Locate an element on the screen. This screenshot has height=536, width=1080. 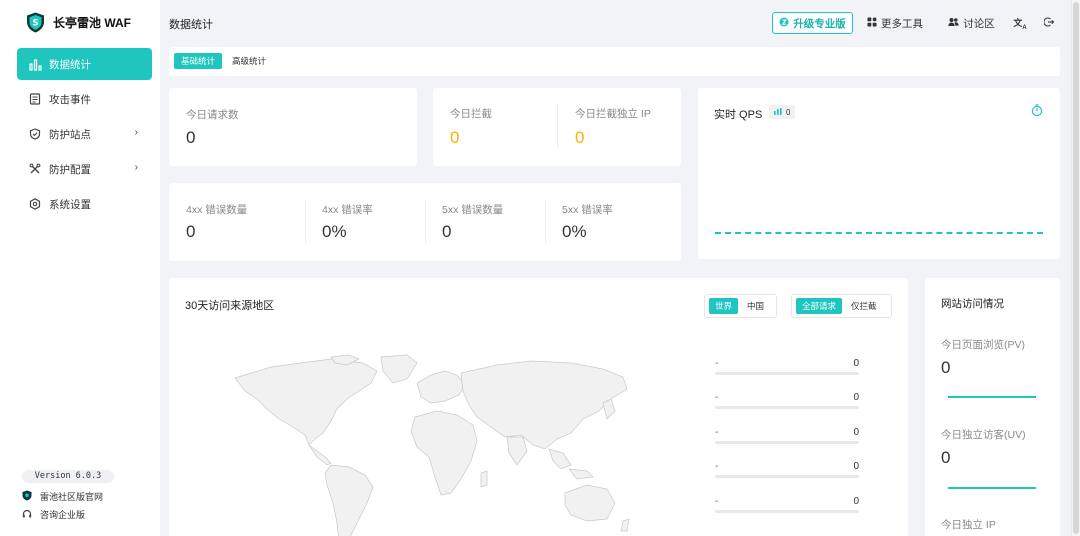
sidebar-nav: 数据统计 攻击事件 防护站点 › 防护配置 › 系统设置 is located at coordinates (84, 135).